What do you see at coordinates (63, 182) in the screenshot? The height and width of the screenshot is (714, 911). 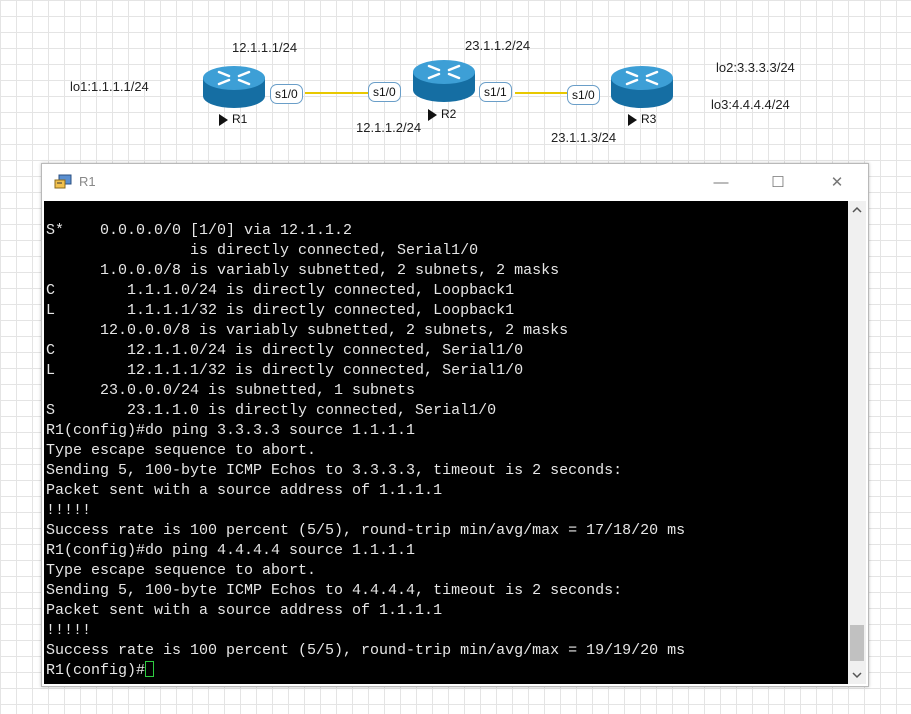 I see `terminal-app-icon` at bounding box center [63, 182].